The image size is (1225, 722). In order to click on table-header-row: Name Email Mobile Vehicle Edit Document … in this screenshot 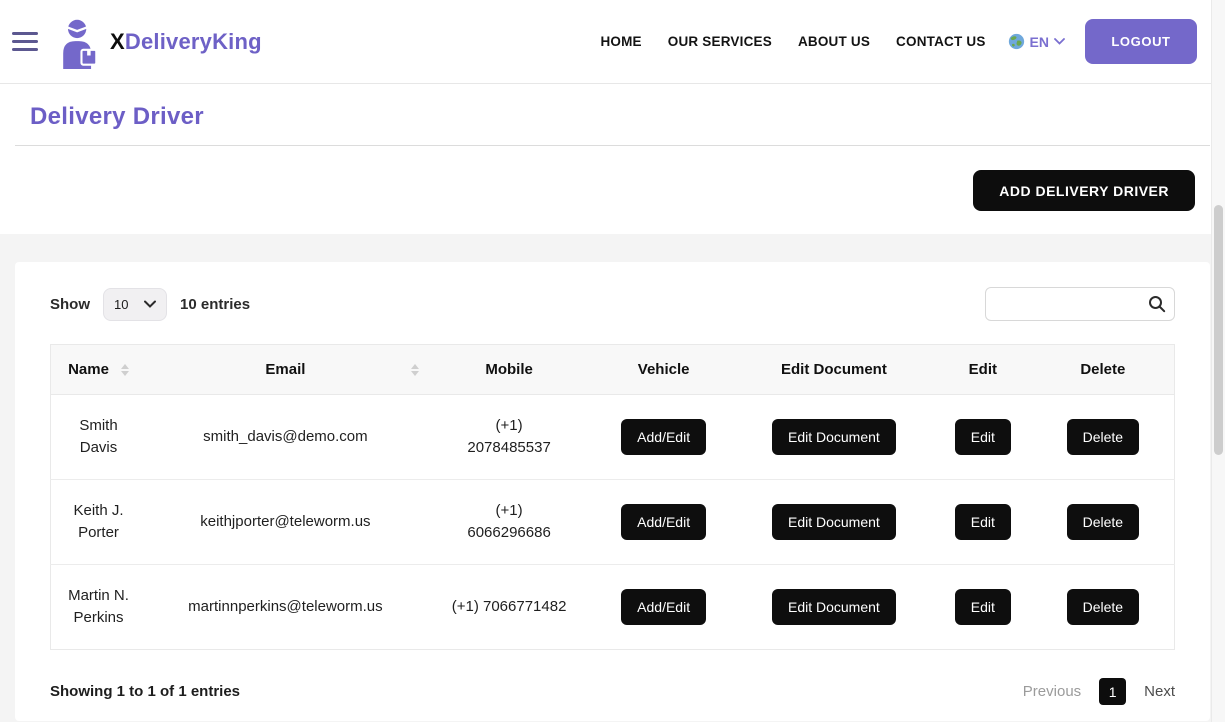, I will do `click(612, 369)`.